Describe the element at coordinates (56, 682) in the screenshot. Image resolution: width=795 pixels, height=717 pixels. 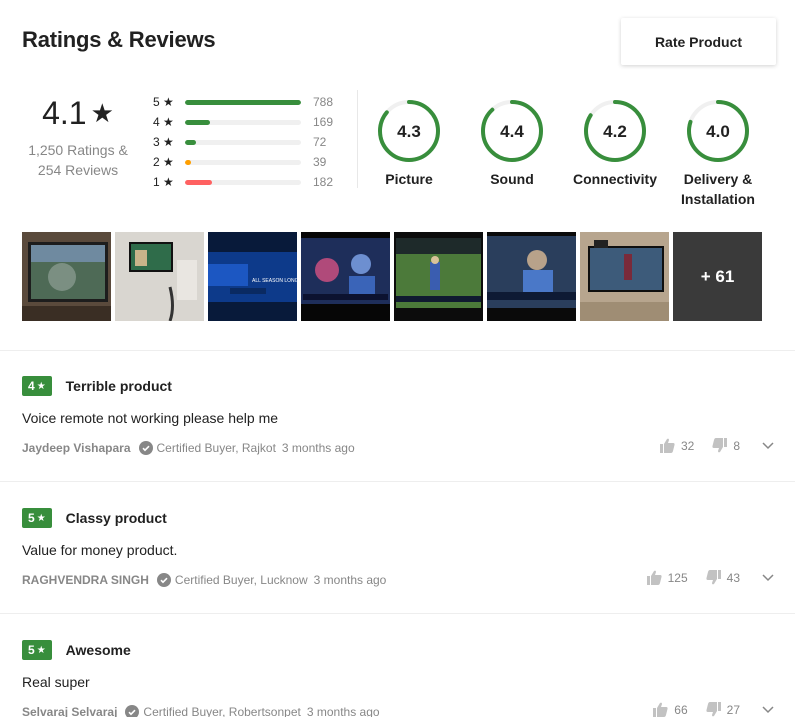
I see `review-text: Real super` at that location.